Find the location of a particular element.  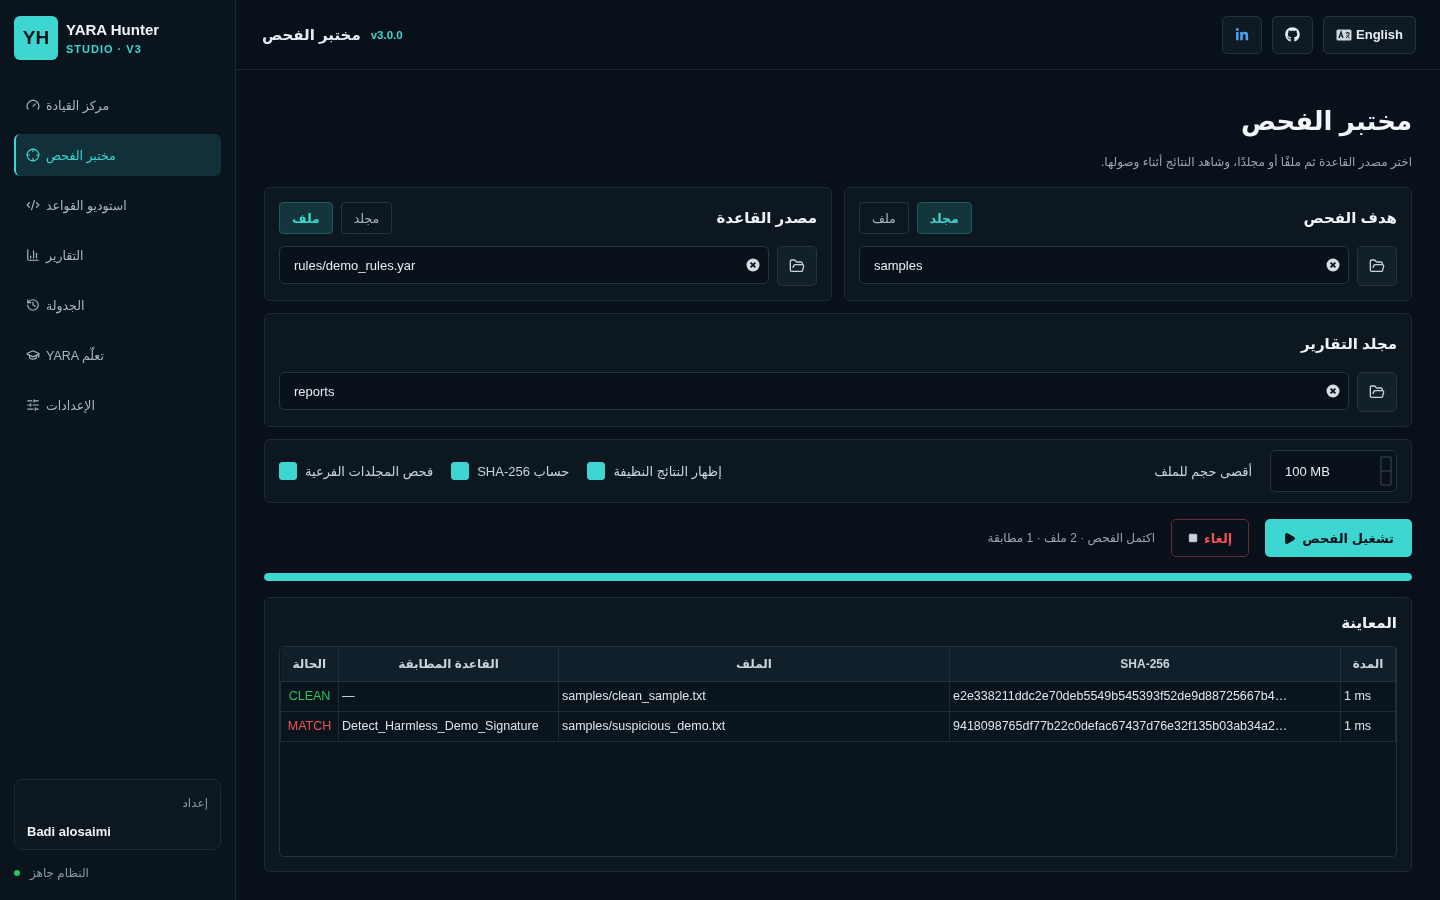

linkedin-icon is located at coordinates (1242, 34).